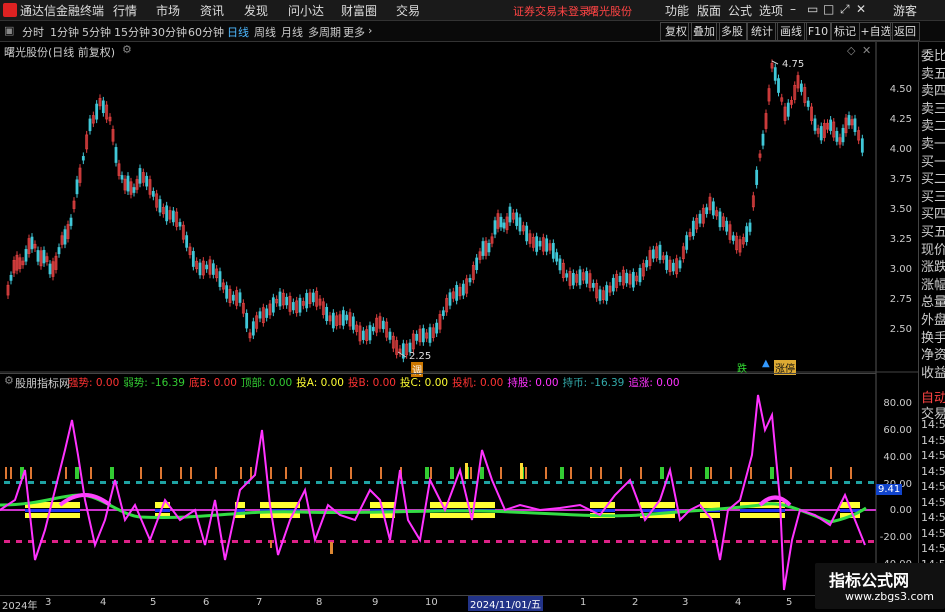  I want to click on indicator-settings-icon: ⚙, so click(9, 380).